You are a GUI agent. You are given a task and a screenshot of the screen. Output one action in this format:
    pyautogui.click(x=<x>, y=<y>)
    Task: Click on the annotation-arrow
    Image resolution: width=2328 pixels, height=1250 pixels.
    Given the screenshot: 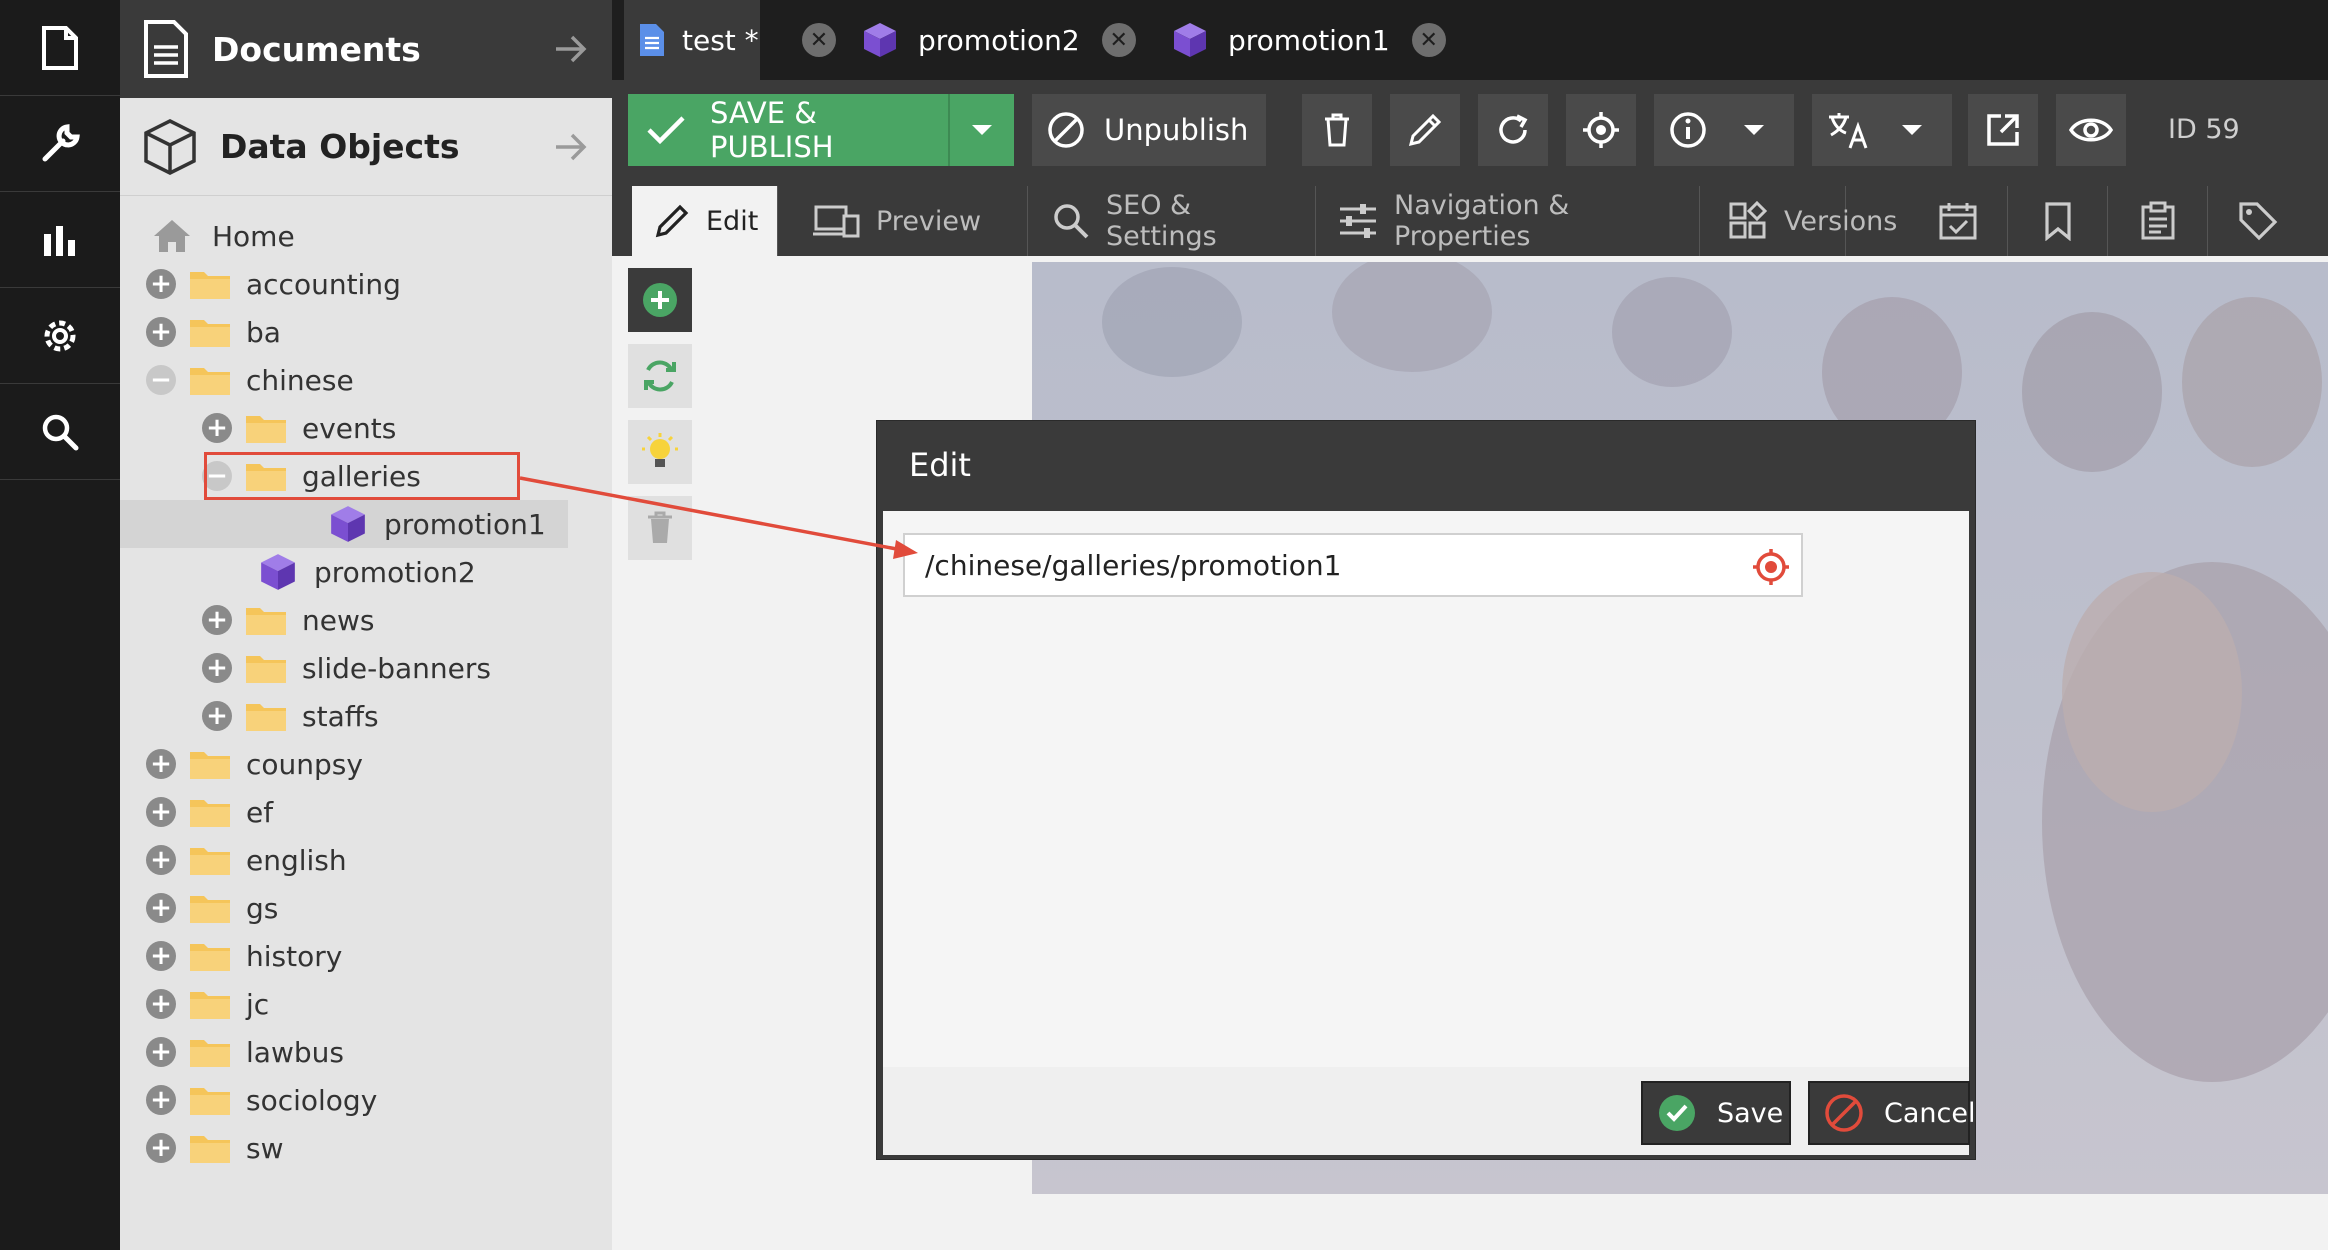 What is the action you would take?
    pyautogui.click(x=718, y=517)
    